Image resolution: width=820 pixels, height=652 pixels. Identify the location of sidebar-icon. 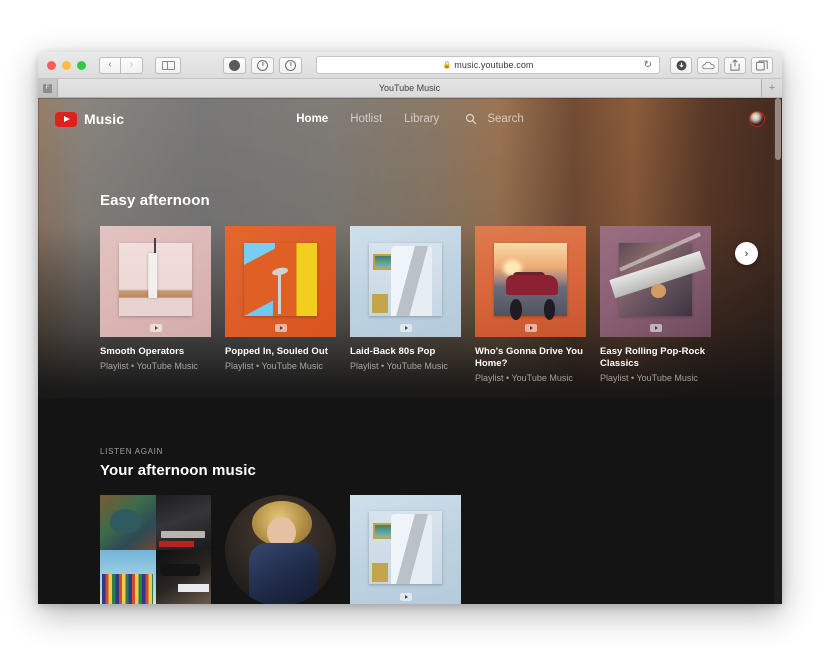
(168, 65).